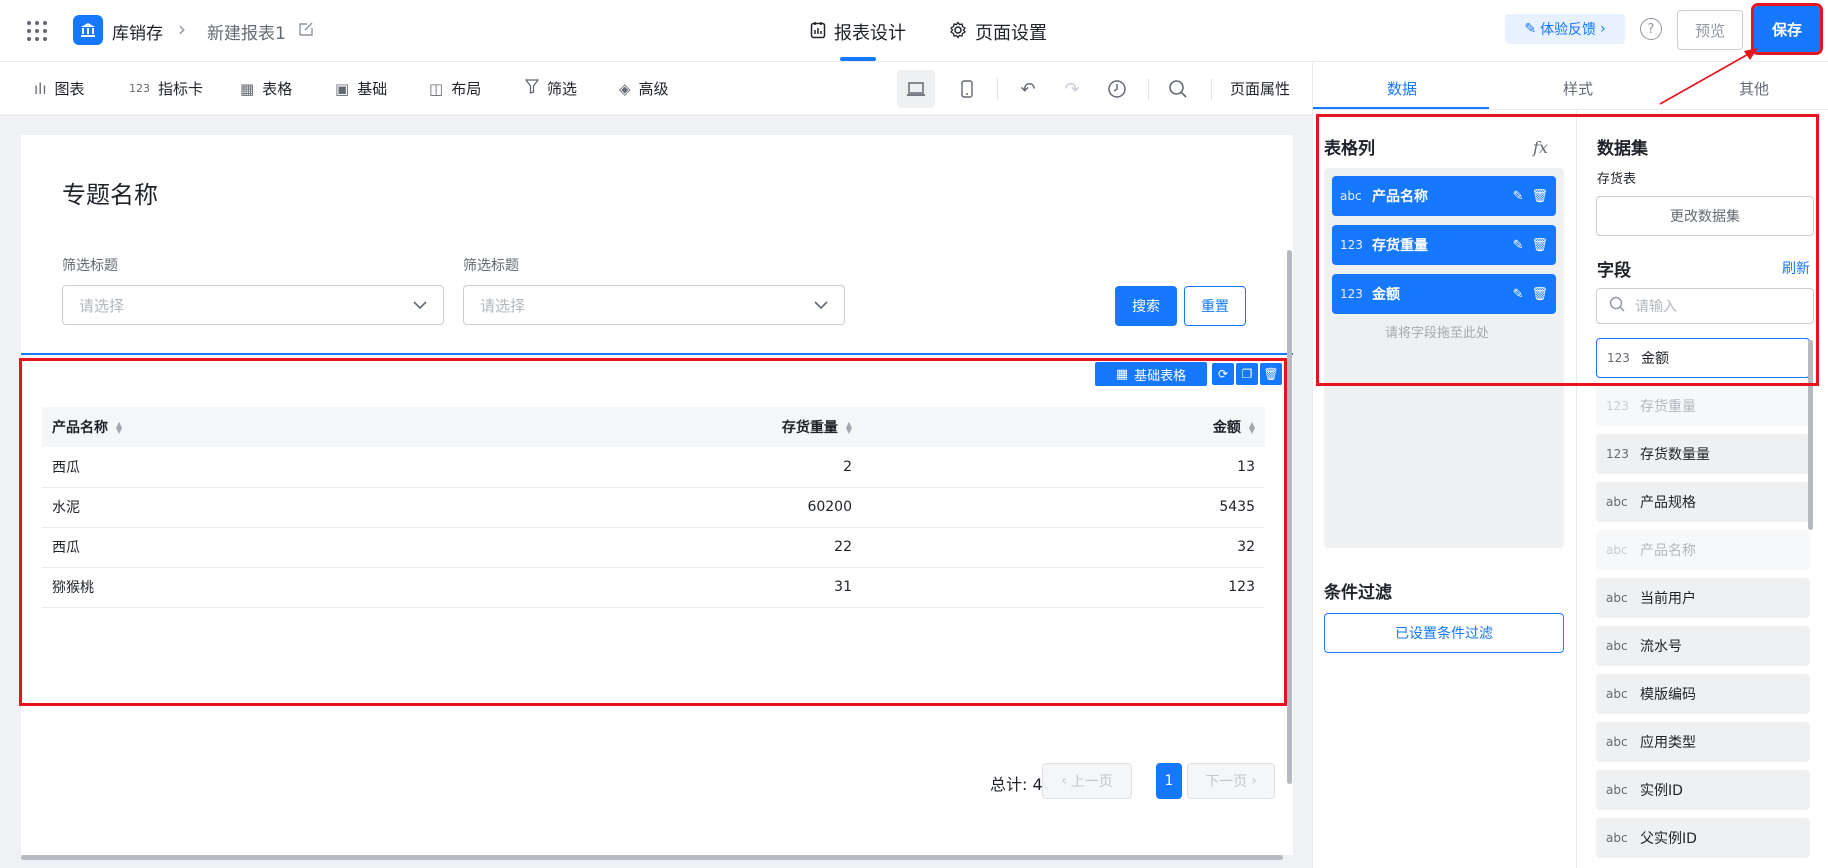 This screenshot has height=868, width=1828. What do you see at coordinates (1247, 374) in the screenshot?
I see `copy-icon: ❐` at bounding box center [1247, 374].